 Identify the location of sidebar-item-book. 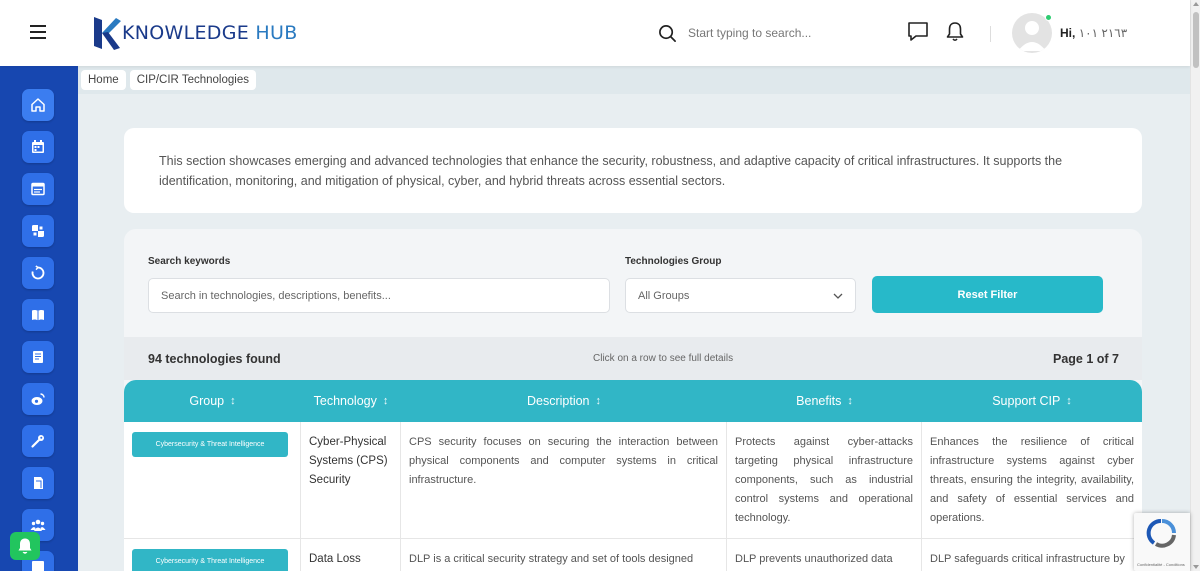
(38, 315).